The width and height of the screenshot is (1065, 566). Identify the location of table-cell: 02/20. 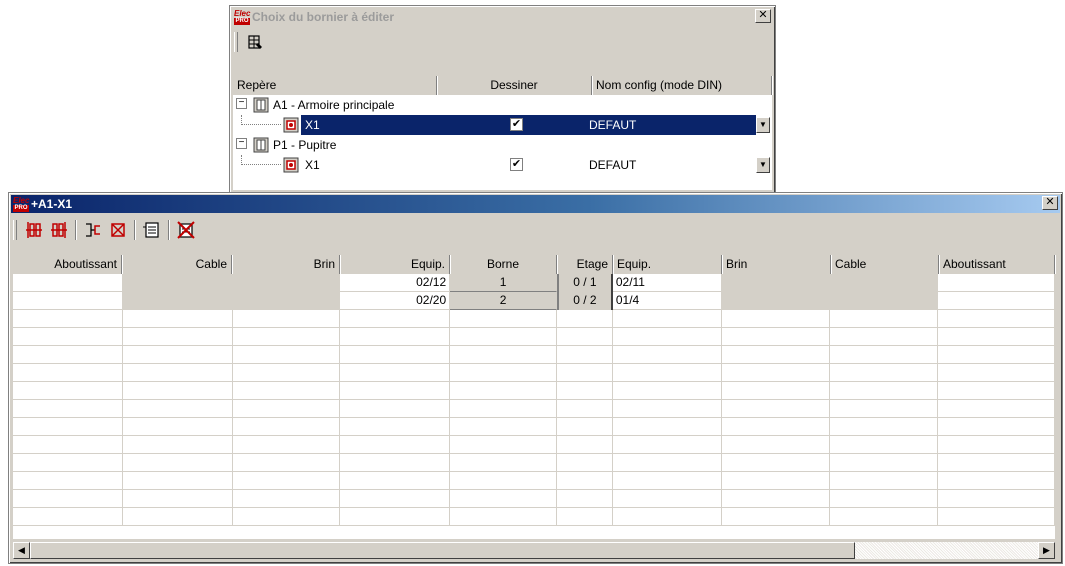
(395, 301).